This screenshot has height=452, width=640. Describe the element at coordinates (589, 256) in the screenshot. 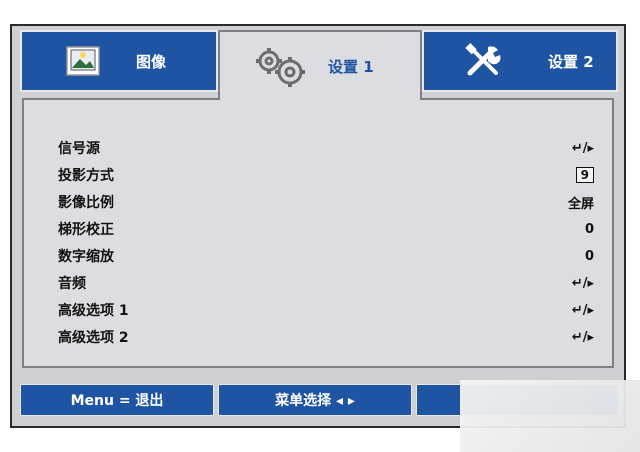

I see `digital-zoom-value: 0` at that location.